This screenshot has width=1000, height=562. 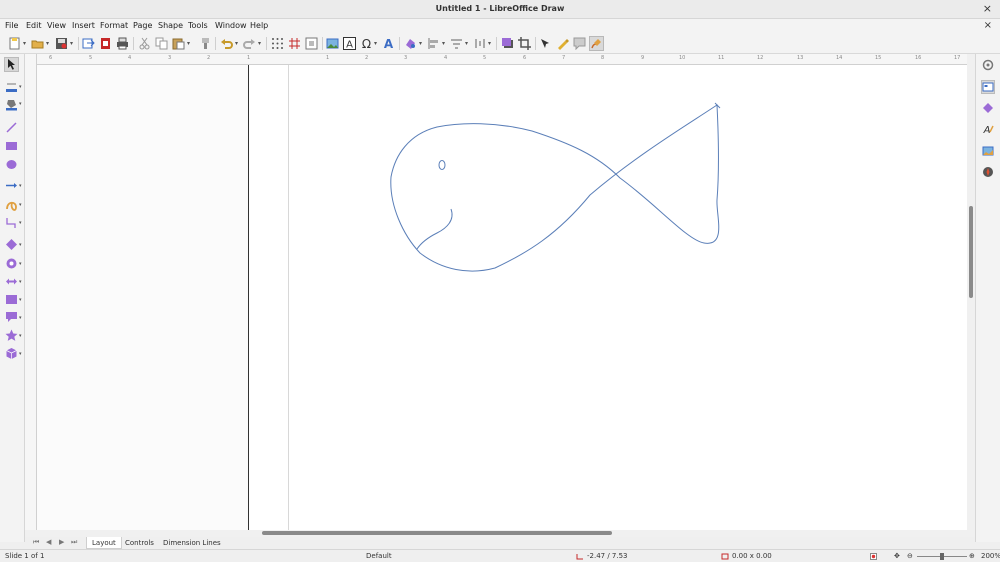 I want to click on save-icon, so click(x=61, y=43).